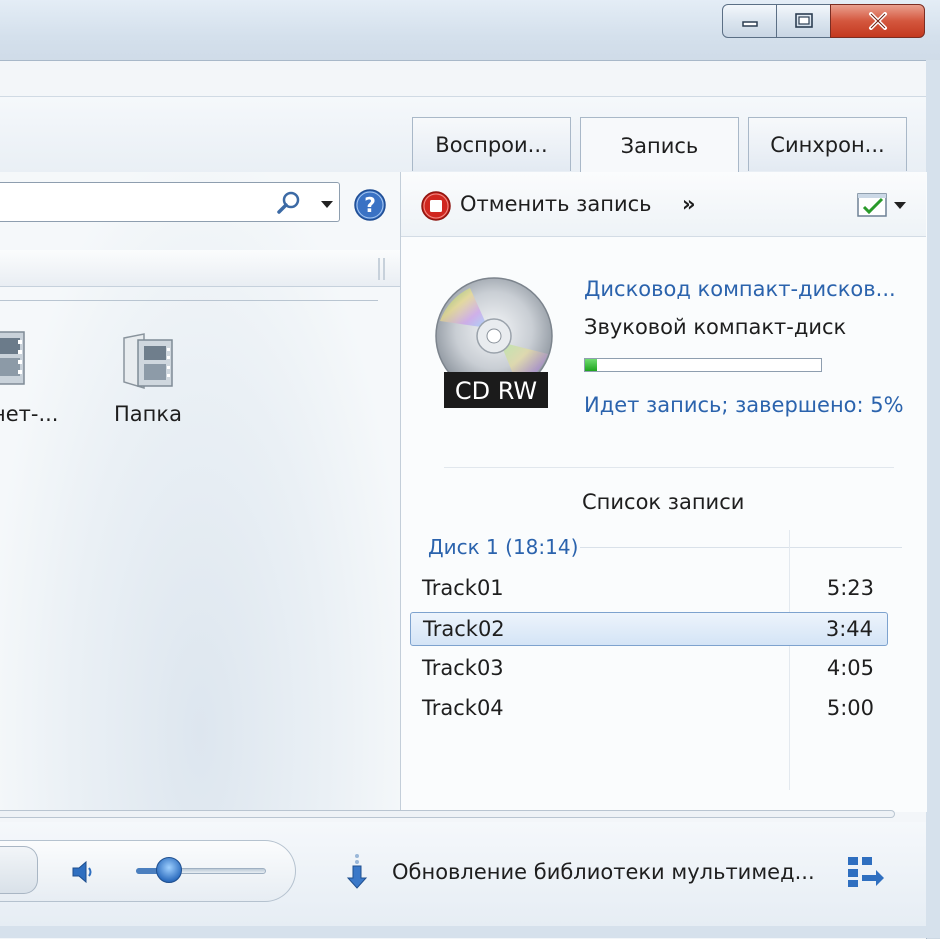  What do you see at coordinates (649, 709) in the screenshot?
I see `track-row: Track04 5:00` at bounding box center [649, 709].